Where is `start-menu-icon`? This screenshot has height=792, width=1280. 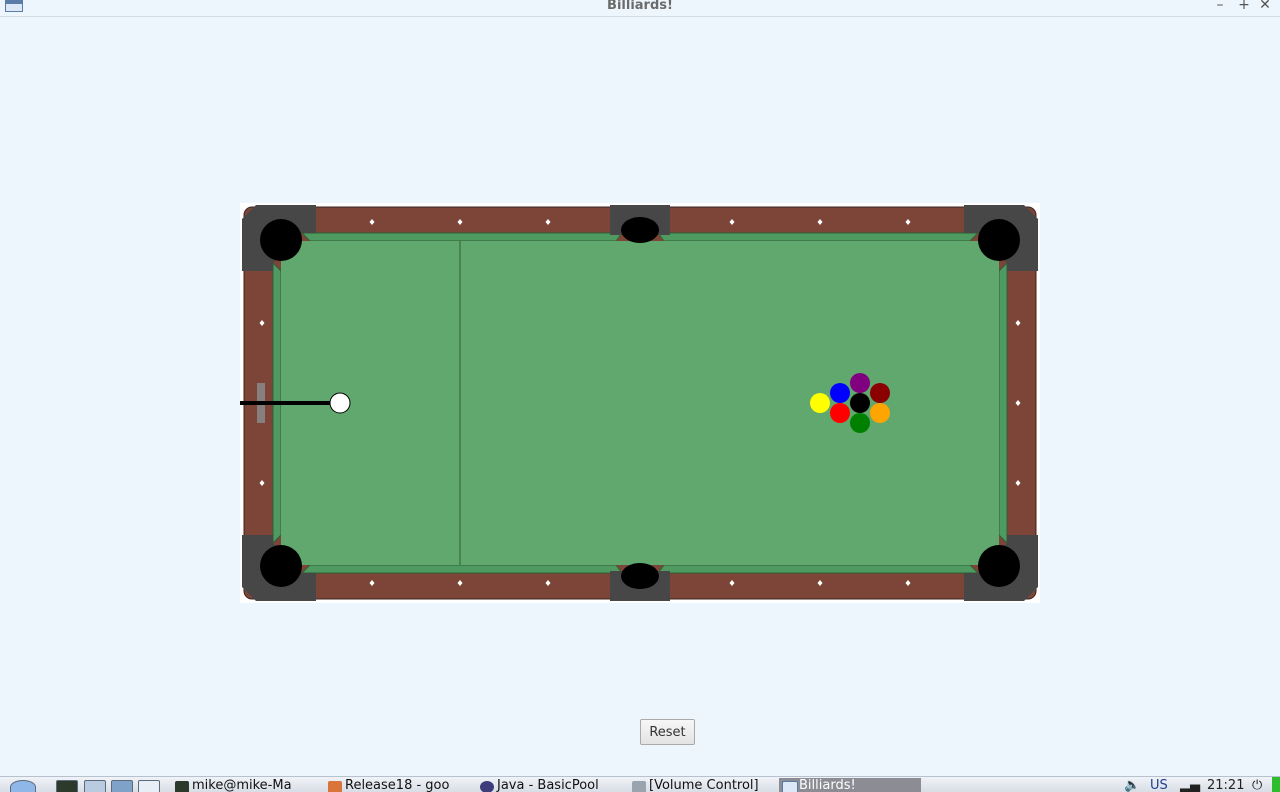 start-menu-icon is located at coordinates (23, 786).